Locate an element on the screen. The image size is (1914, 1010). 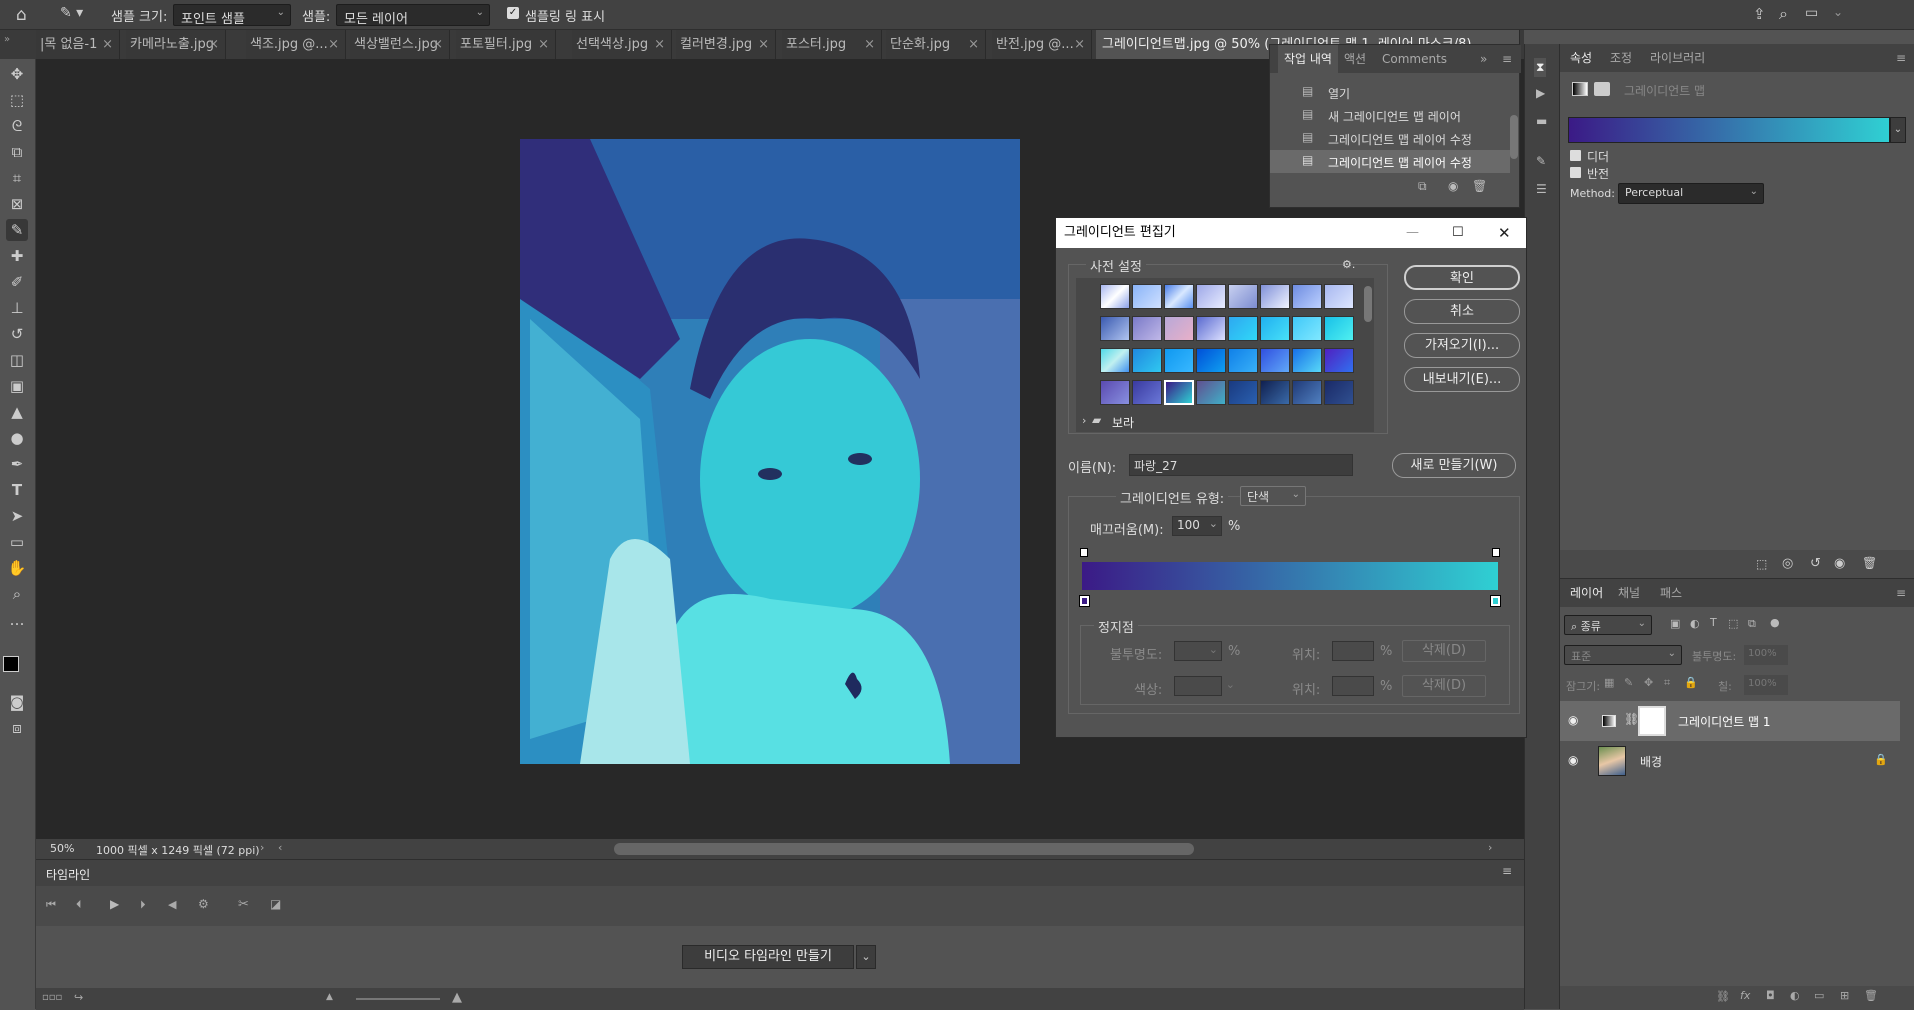
link-layers-icon: ⛓ is located at coordinates (1723, 996).